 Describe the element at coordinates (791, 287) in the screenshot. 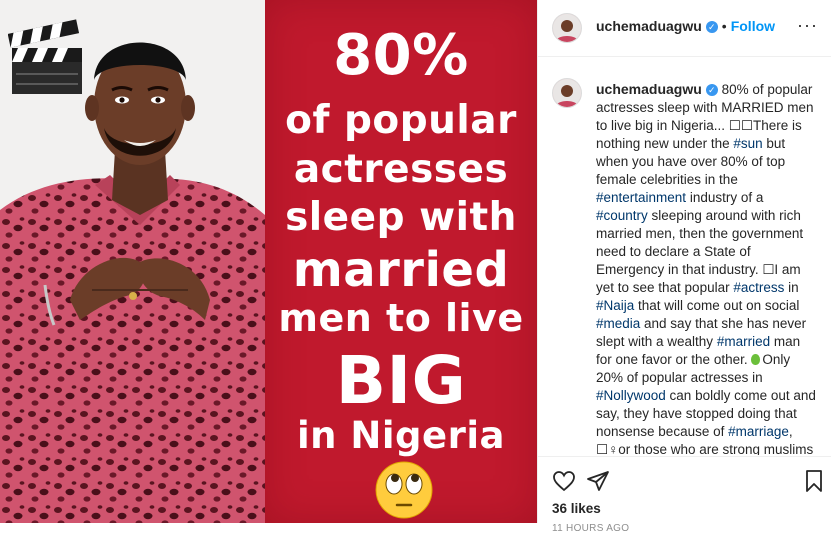

I see `caption-text: in` at that location.